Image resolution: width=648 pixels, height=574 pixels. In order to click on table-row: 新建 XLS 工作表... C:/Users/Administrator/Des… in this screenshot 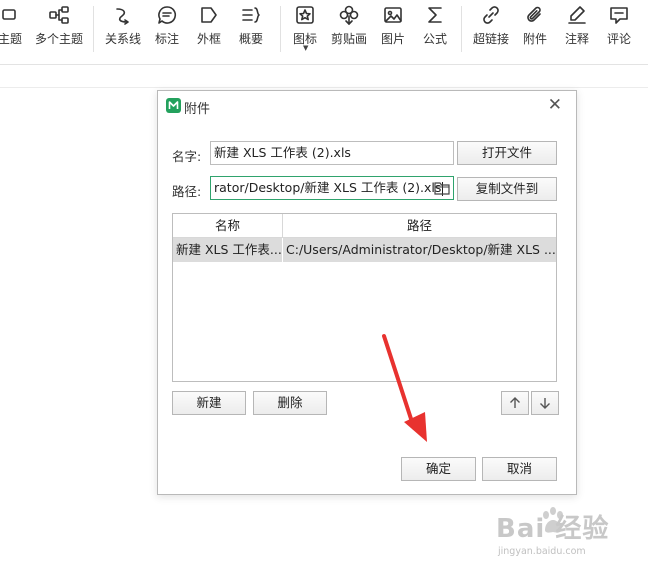, I will do `click(364, 250)`.